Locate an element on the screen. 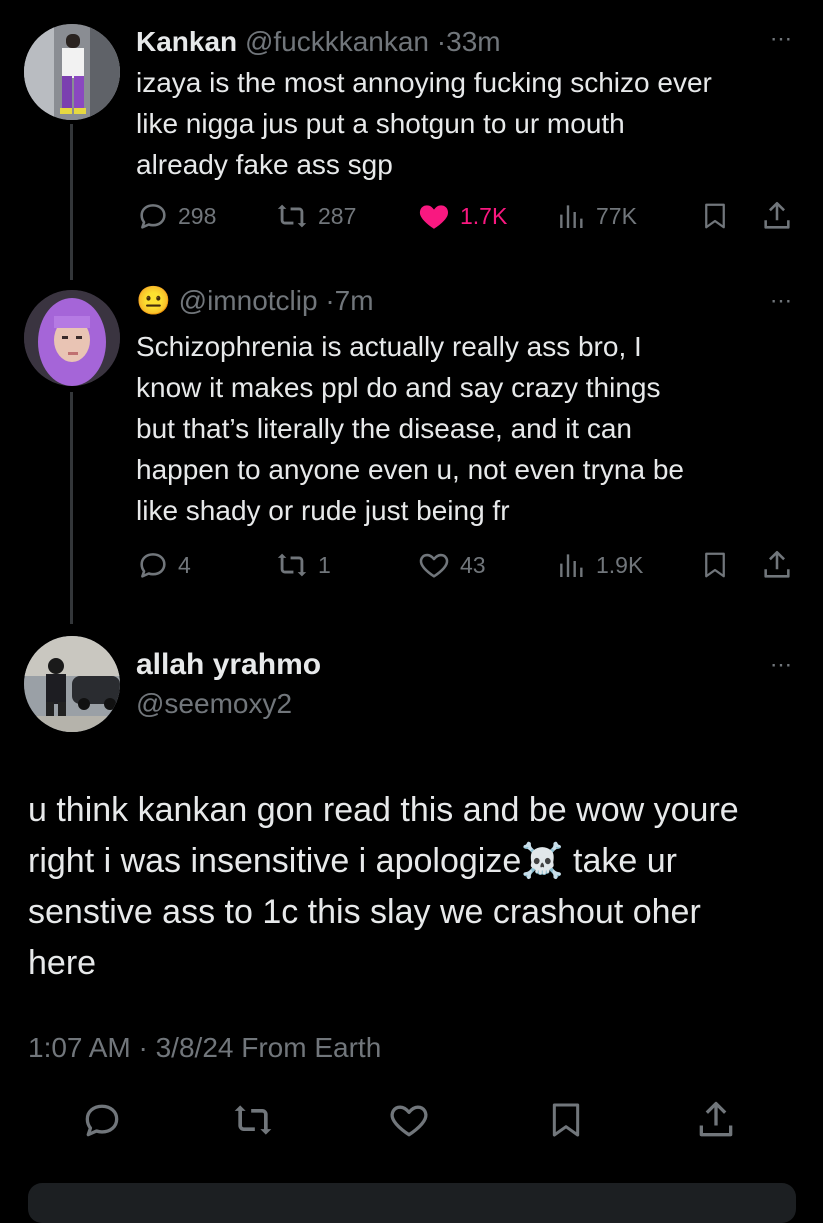 The image size is (823, 1223). tweet-text-line: like shady or rude just being fr is located at coordinates (323, 510).